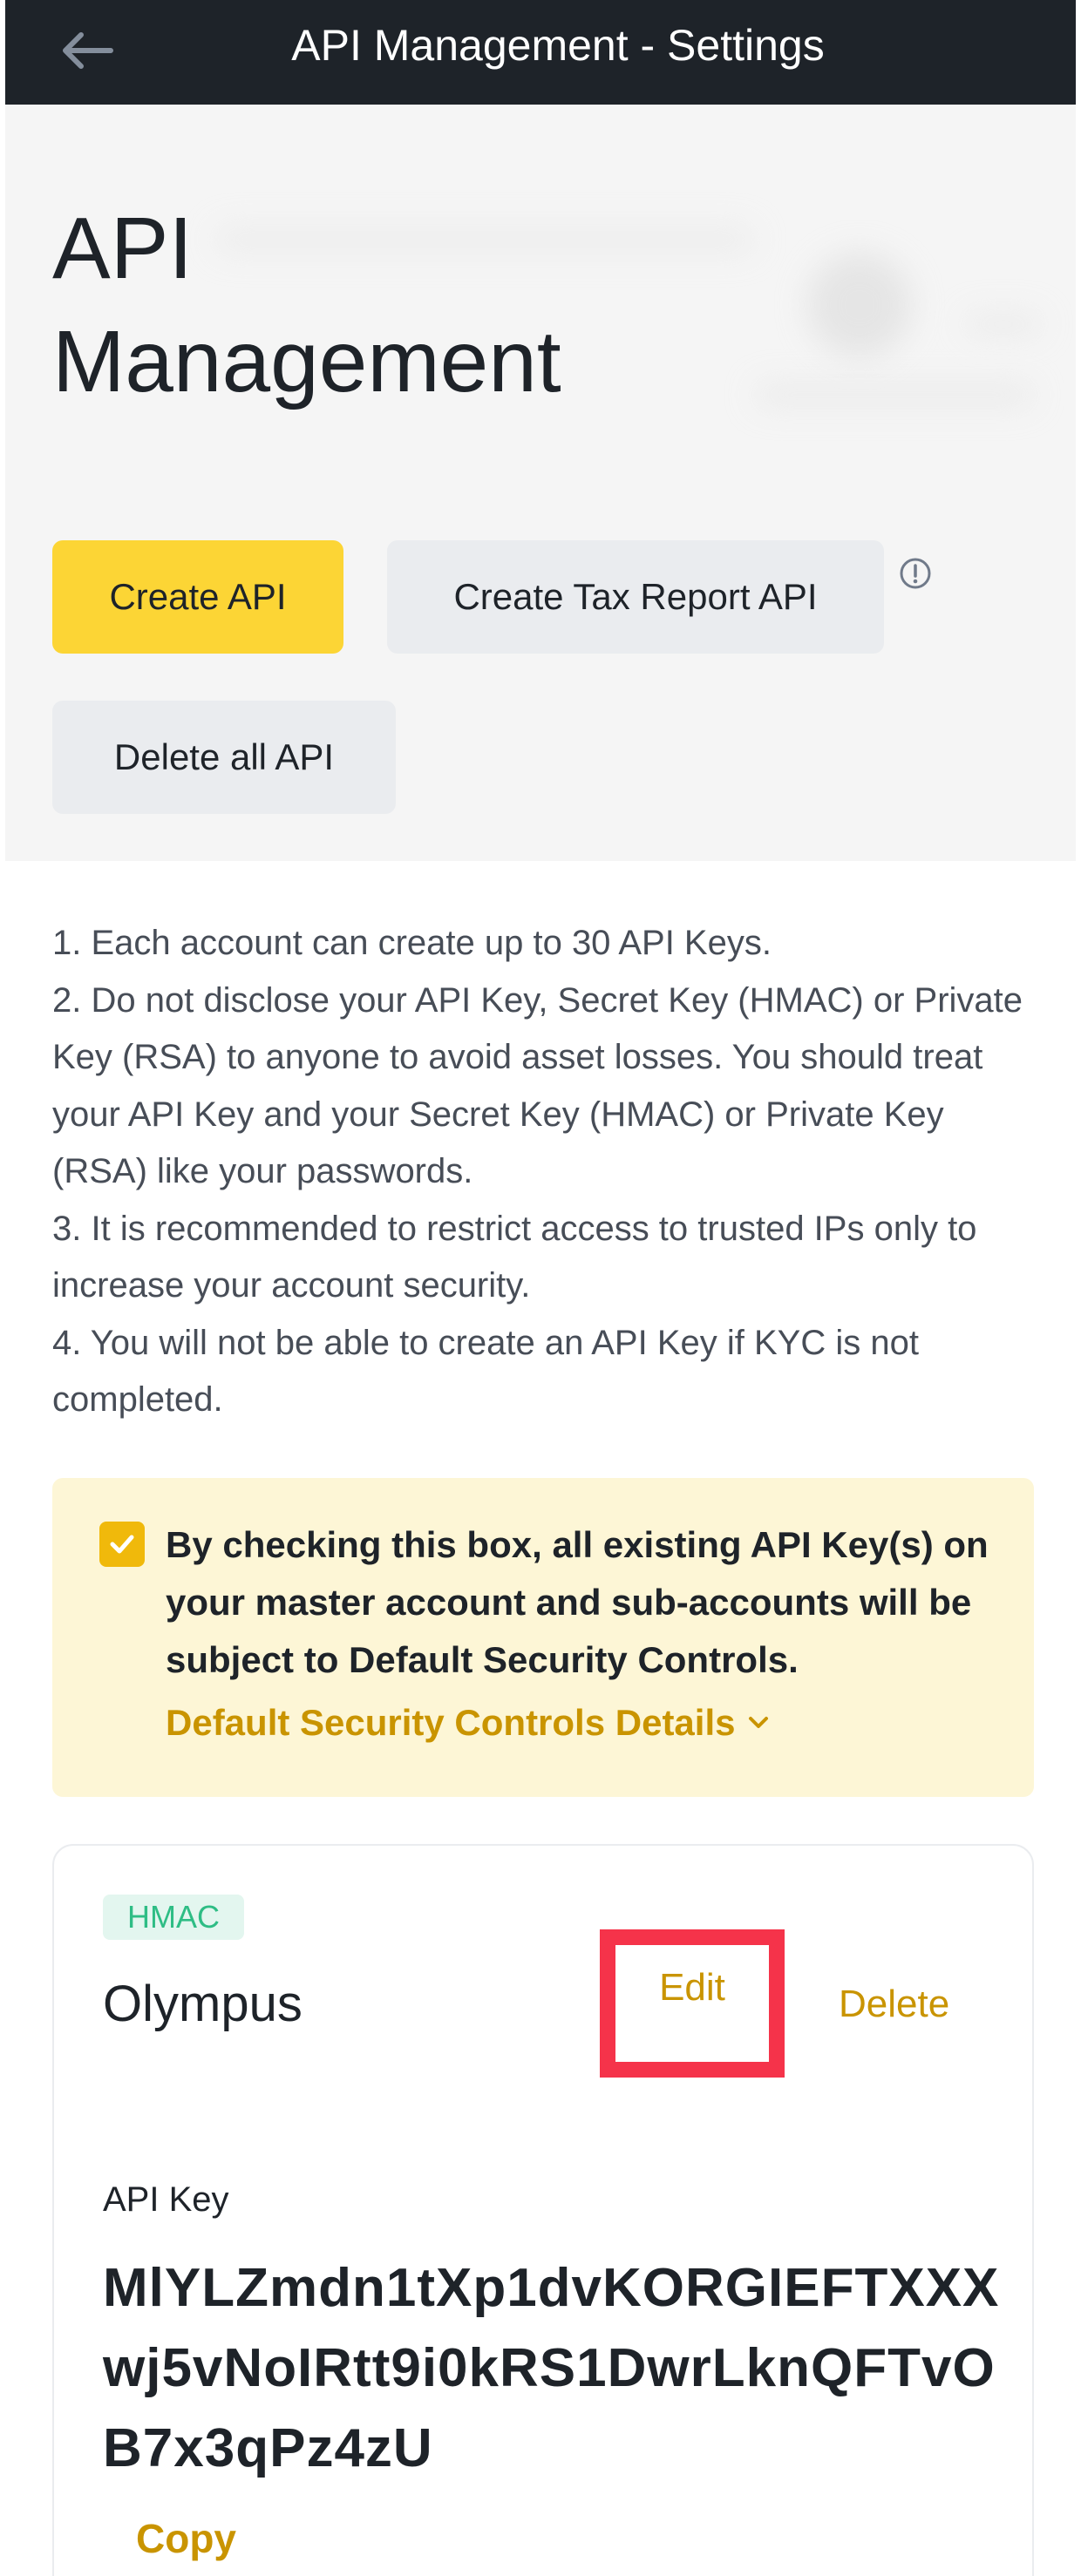  What do you see at coordinates (558, 46) in the screenshot?
I see `page-header-title: API Management - Settings` at bounding box center [558, 46].